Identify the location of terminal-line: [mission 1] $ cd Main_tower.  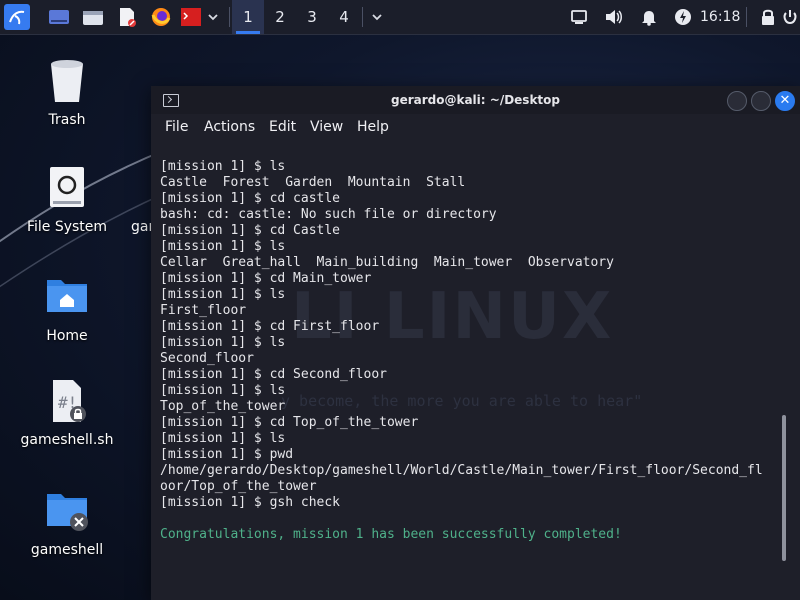
(266, 278).